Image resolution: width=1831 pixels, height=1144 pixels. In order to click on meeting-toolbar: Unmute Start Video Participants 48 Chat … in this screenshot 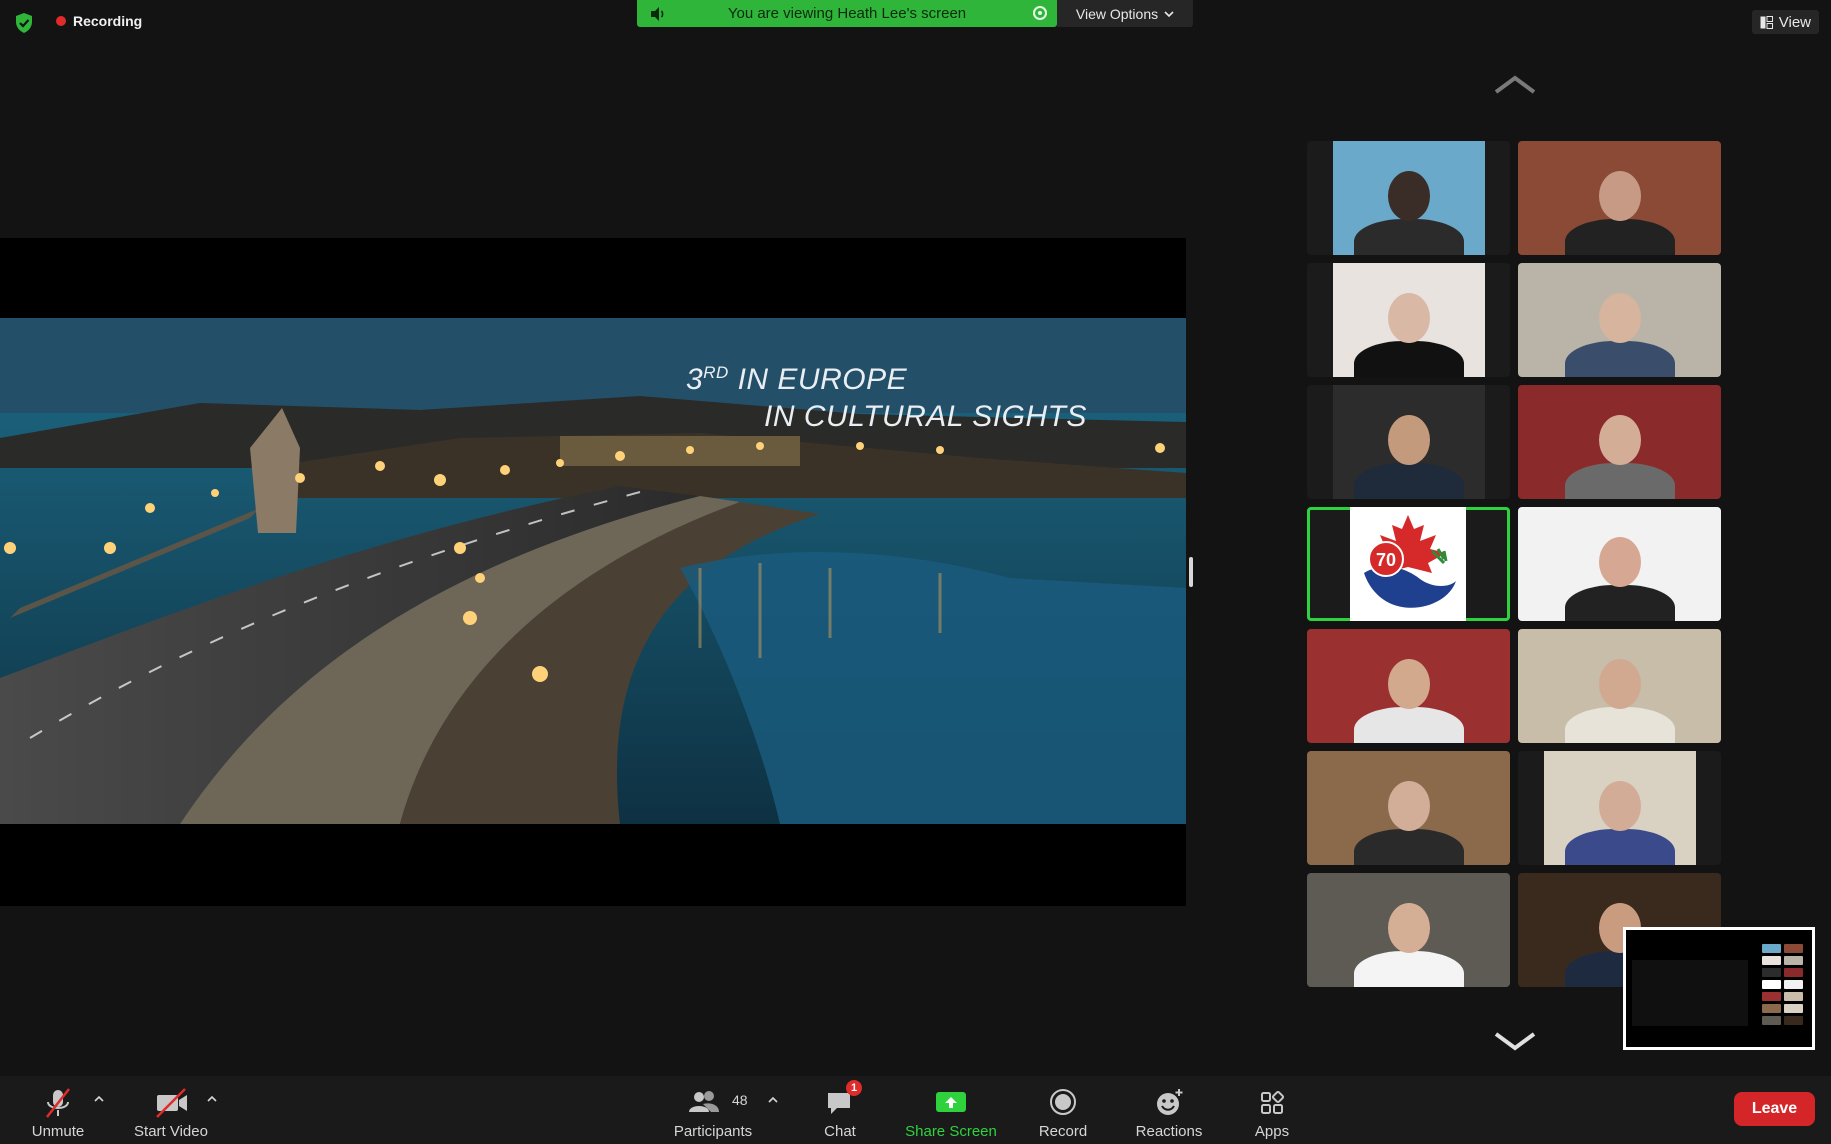, I will do `click(915, 1110)`.